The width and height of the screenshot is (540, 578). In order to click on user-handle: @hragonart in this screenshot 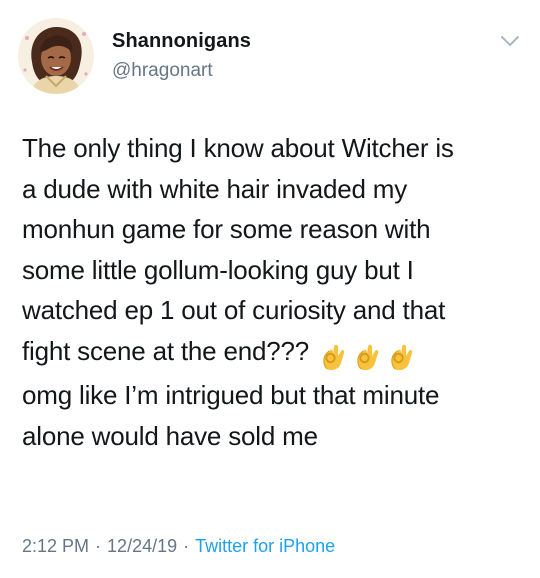, I will do `click(162, 71)`.